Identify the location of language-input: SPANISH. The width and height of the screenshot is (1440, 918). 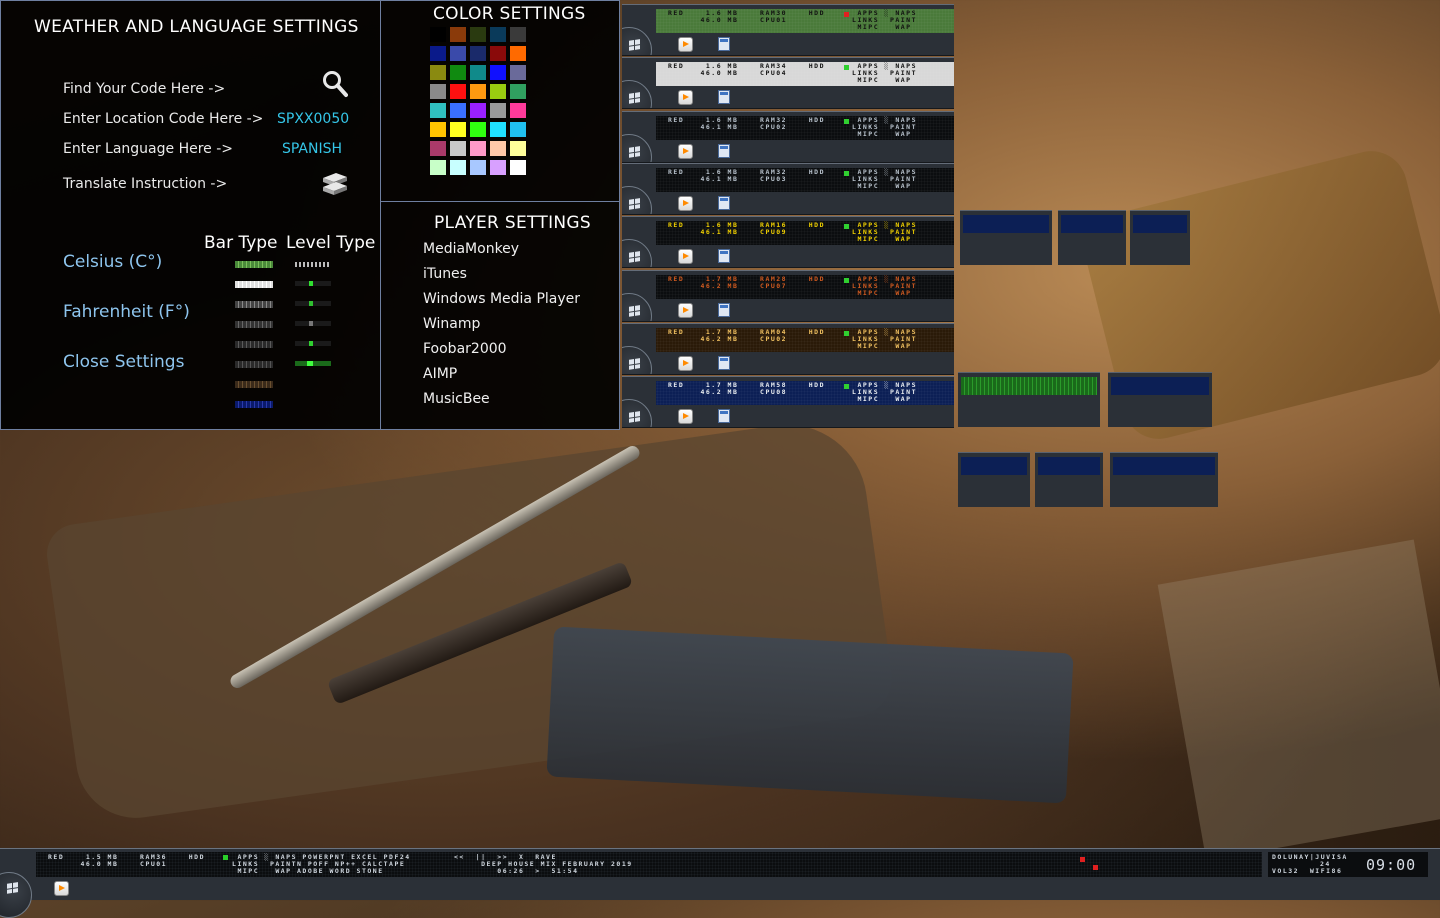
(312, 149).